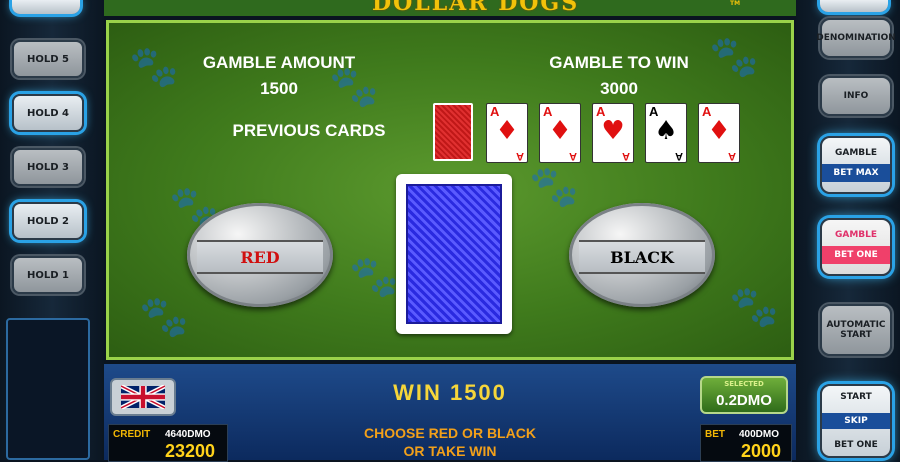 The image size is (900, 462). I want to click on denomination-button: DENOMINATION, so click(856, 38).